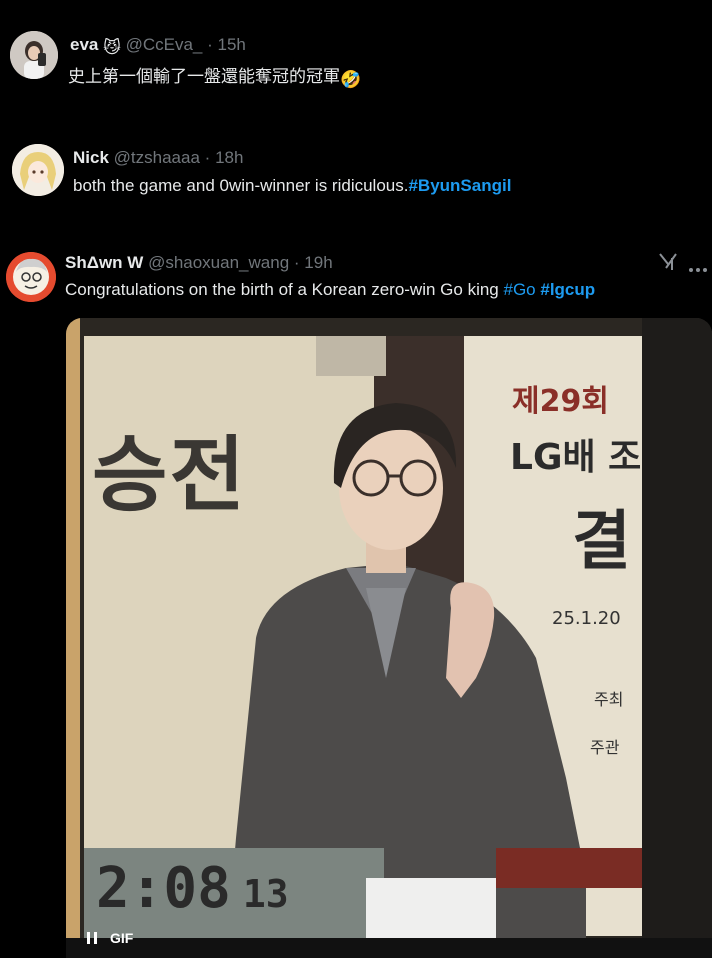 This screenshot has height=958, width=712. Describe the element at coordinates (698, 266) in the screenshot. I see `more-options-icon` at that location.